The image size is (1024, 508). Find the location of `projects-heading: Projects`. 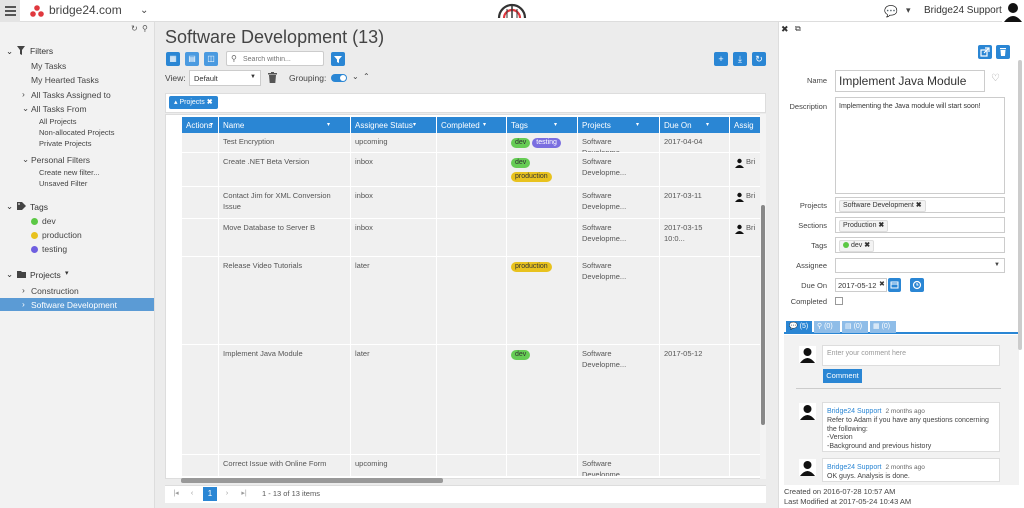

projects-heading: Projects is located at coordinates (45, 275).